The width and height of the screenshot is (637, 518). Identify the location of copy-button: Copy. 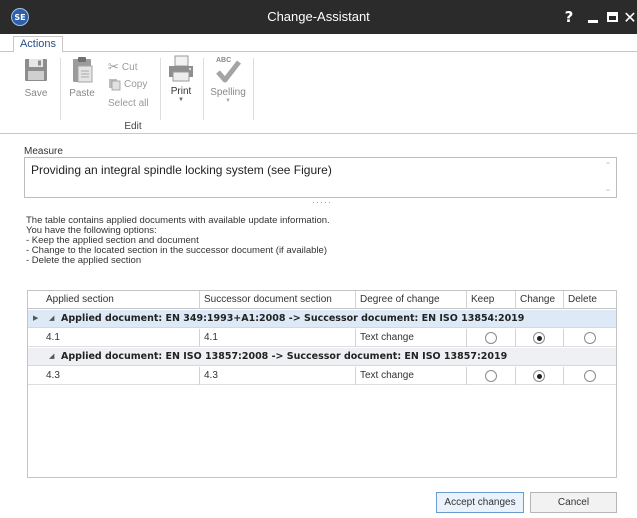
(127, 84).